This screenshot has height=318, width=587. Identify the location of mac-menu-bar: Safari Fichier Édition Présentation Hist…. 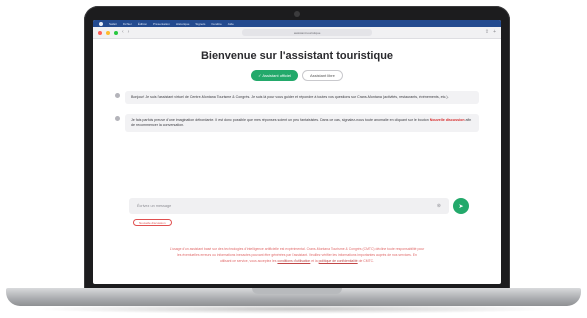
(297, 23).